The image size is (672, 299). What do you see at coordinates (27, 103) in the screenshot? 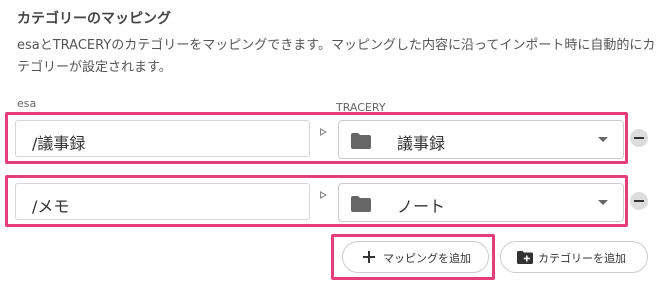
I see `esa-column-label: esa` at bounding box center [27, 103].